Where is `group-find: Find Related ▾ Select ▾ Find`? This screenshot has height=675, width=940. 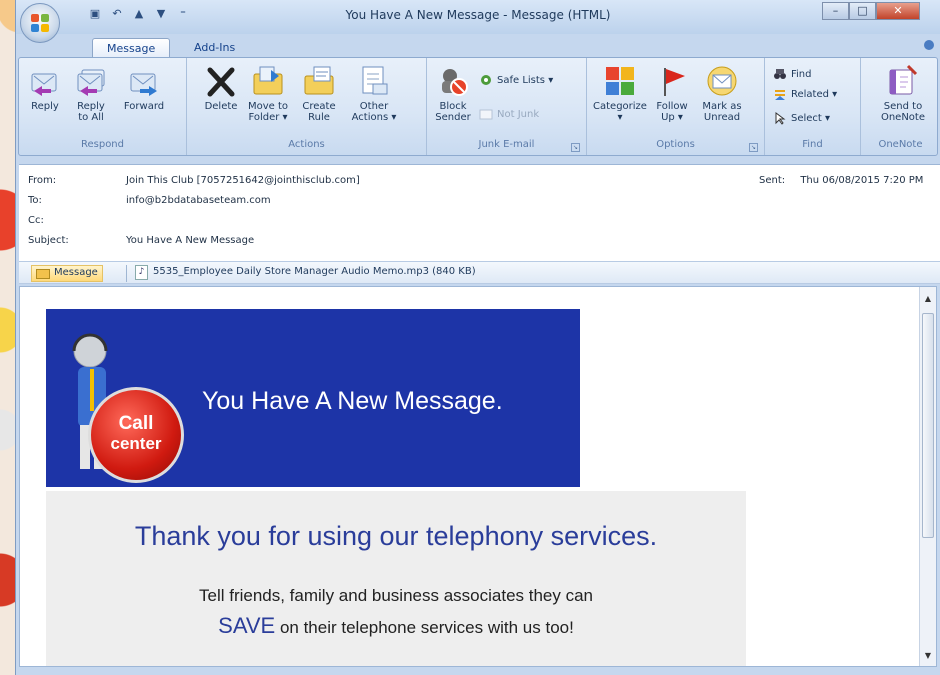 group-find: Find Related ▾ Select ▾ Find is located at coordinates (813, 106).